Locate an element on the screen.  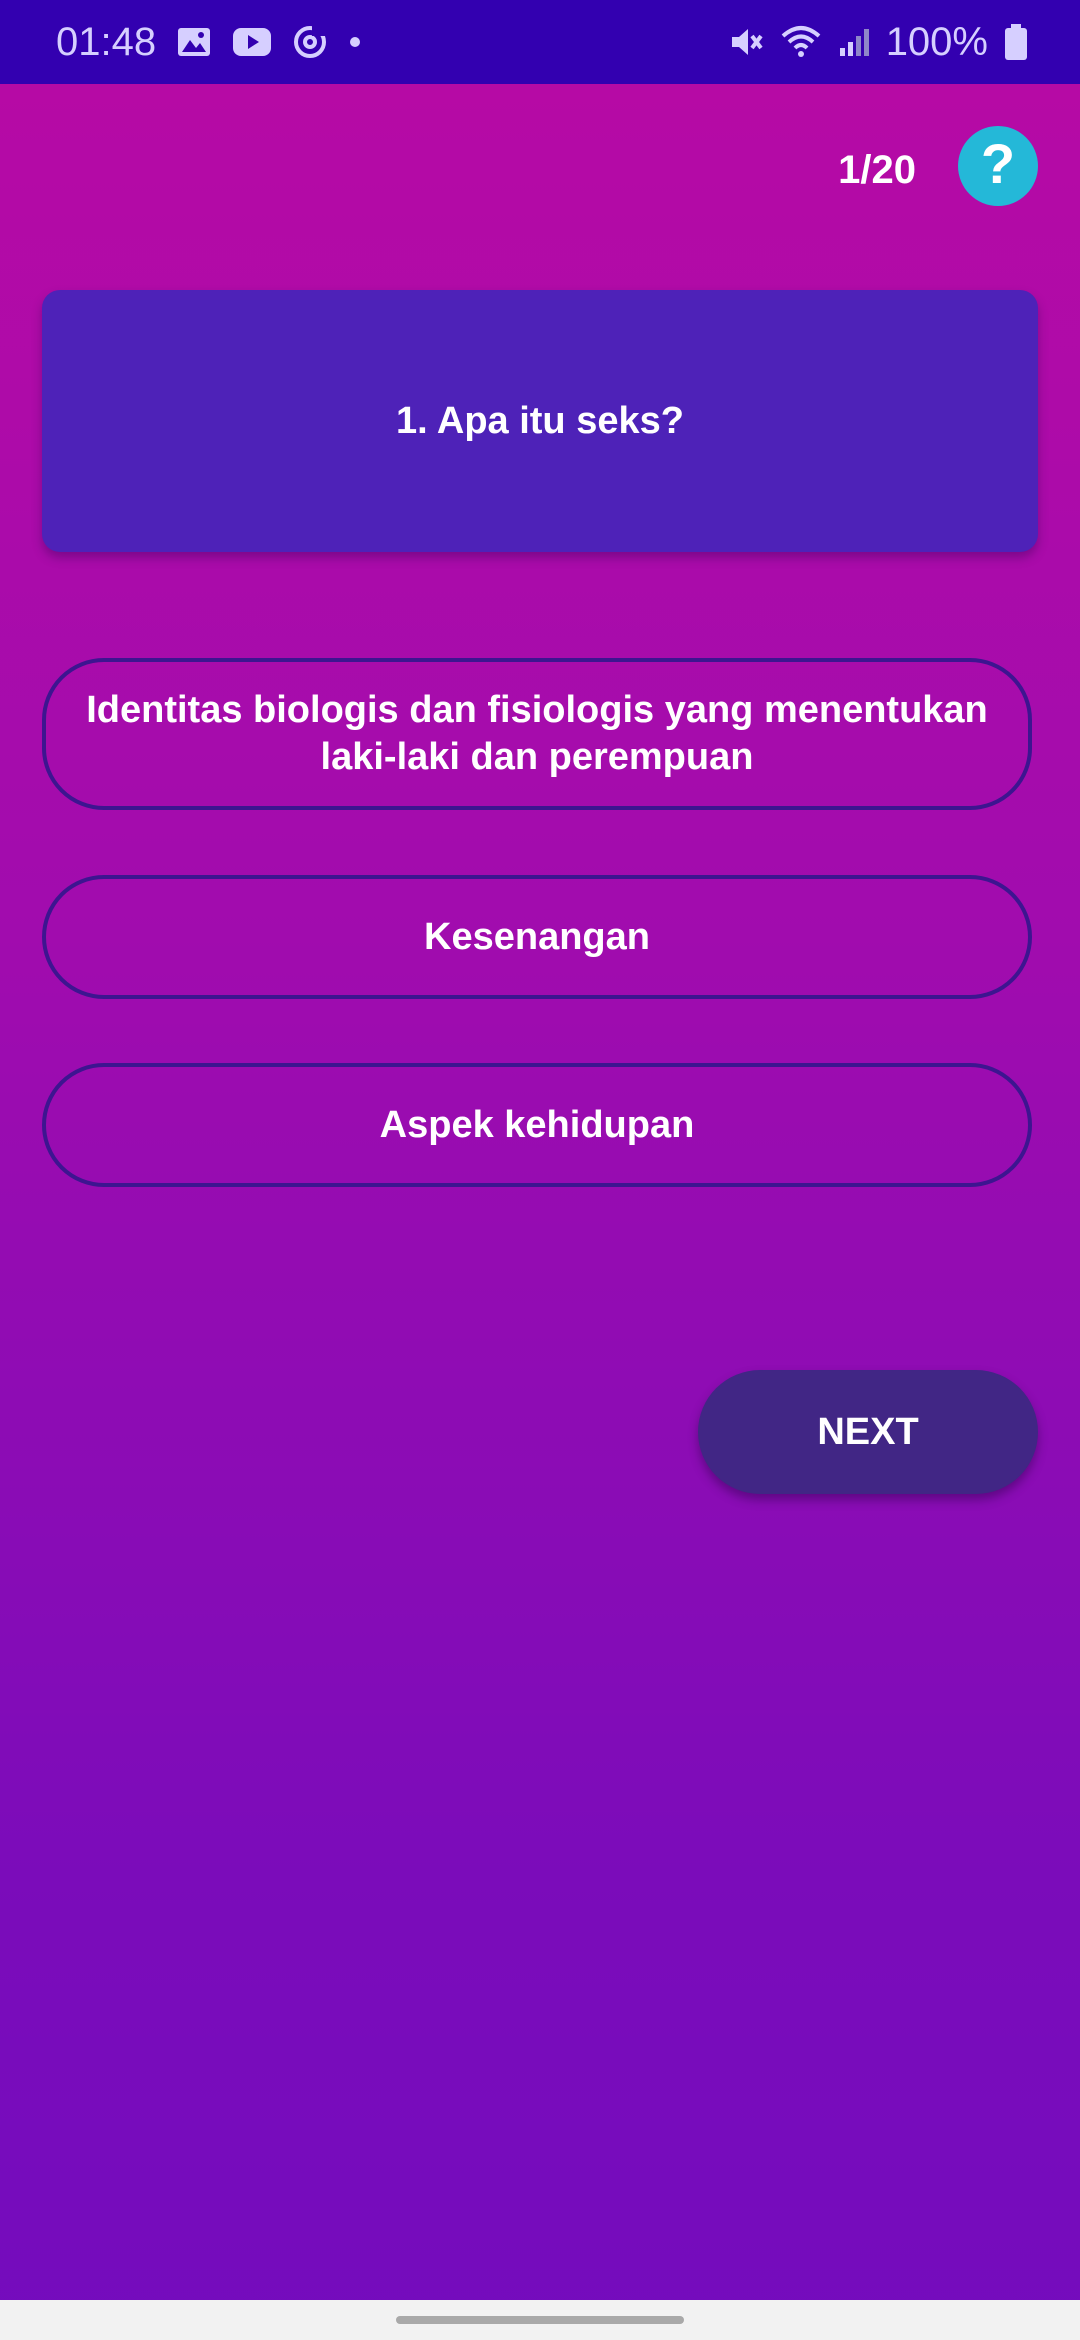
status-bar-right: 100% is located at coordinates (878, 42).